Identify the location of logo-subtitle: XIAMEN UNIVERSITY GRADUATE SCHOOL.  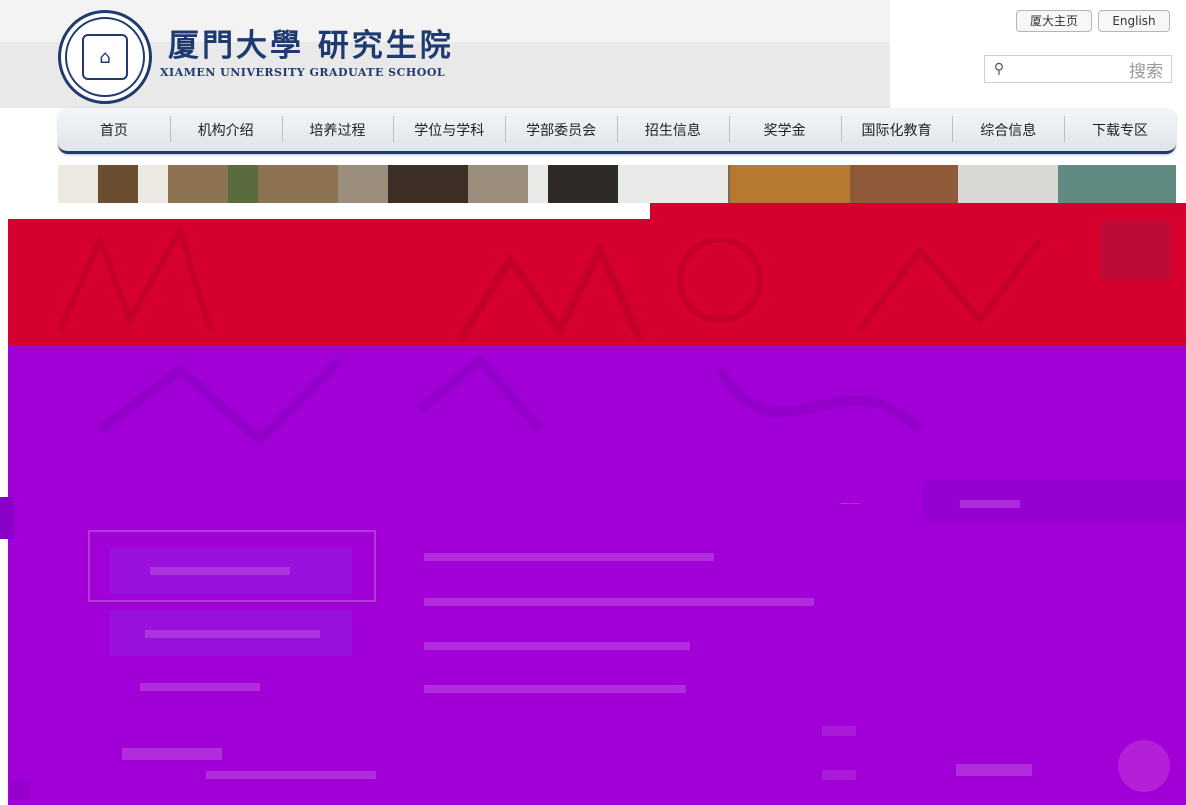
(303, 72).